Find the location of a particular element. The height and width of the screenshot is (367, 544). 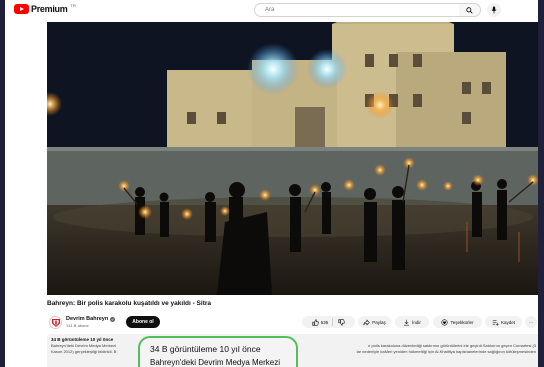

share-icon is located at coordinates (366, 322).